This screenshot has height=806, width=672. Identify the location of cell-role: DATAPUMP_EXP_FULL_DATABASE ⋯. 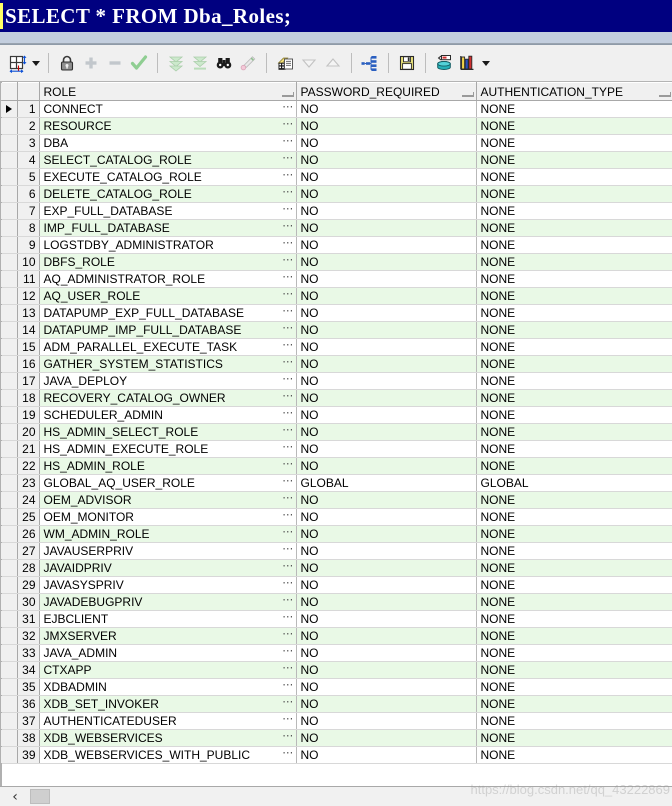
(168, 313).